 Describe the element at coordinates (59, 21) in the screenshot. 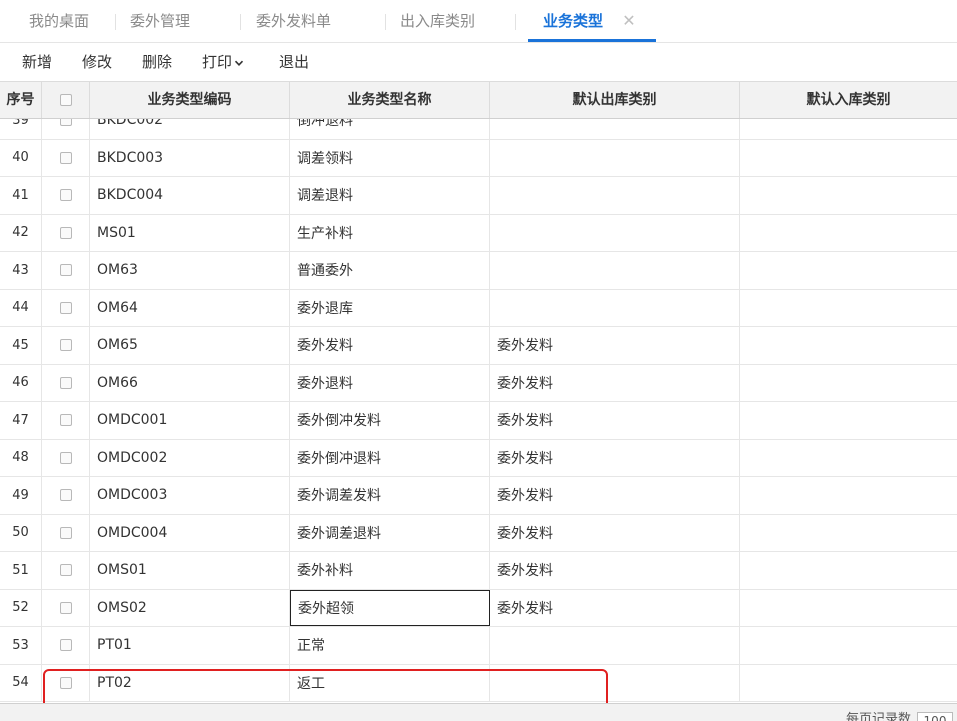

I see `tab-my-desktop: 我的桌面` at that location.